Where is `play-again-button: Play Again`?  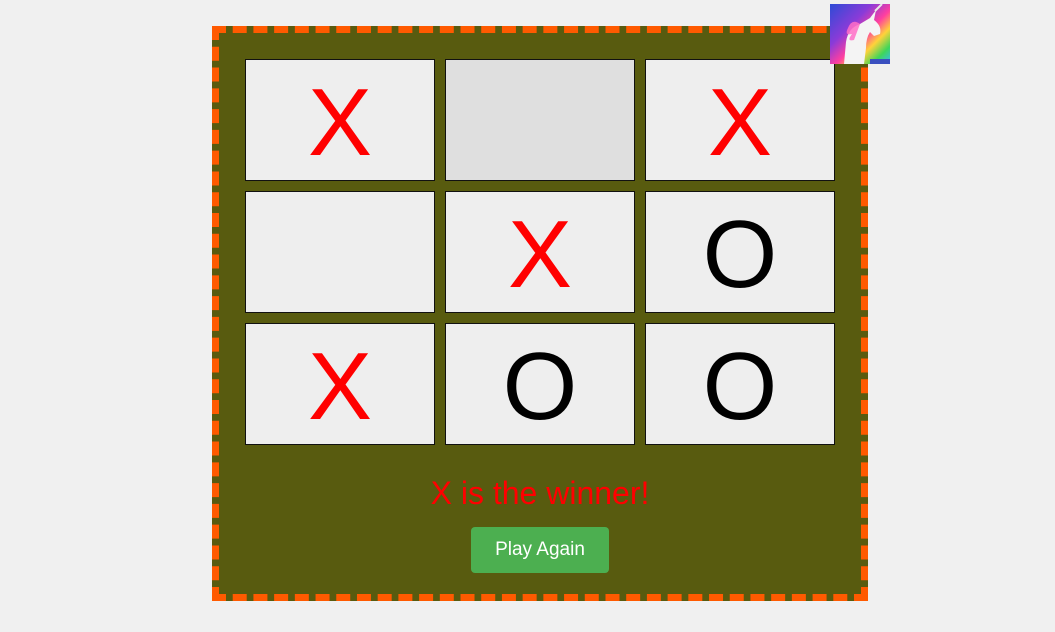 play-again-button: Play Again is located at coordinates (540, 550).